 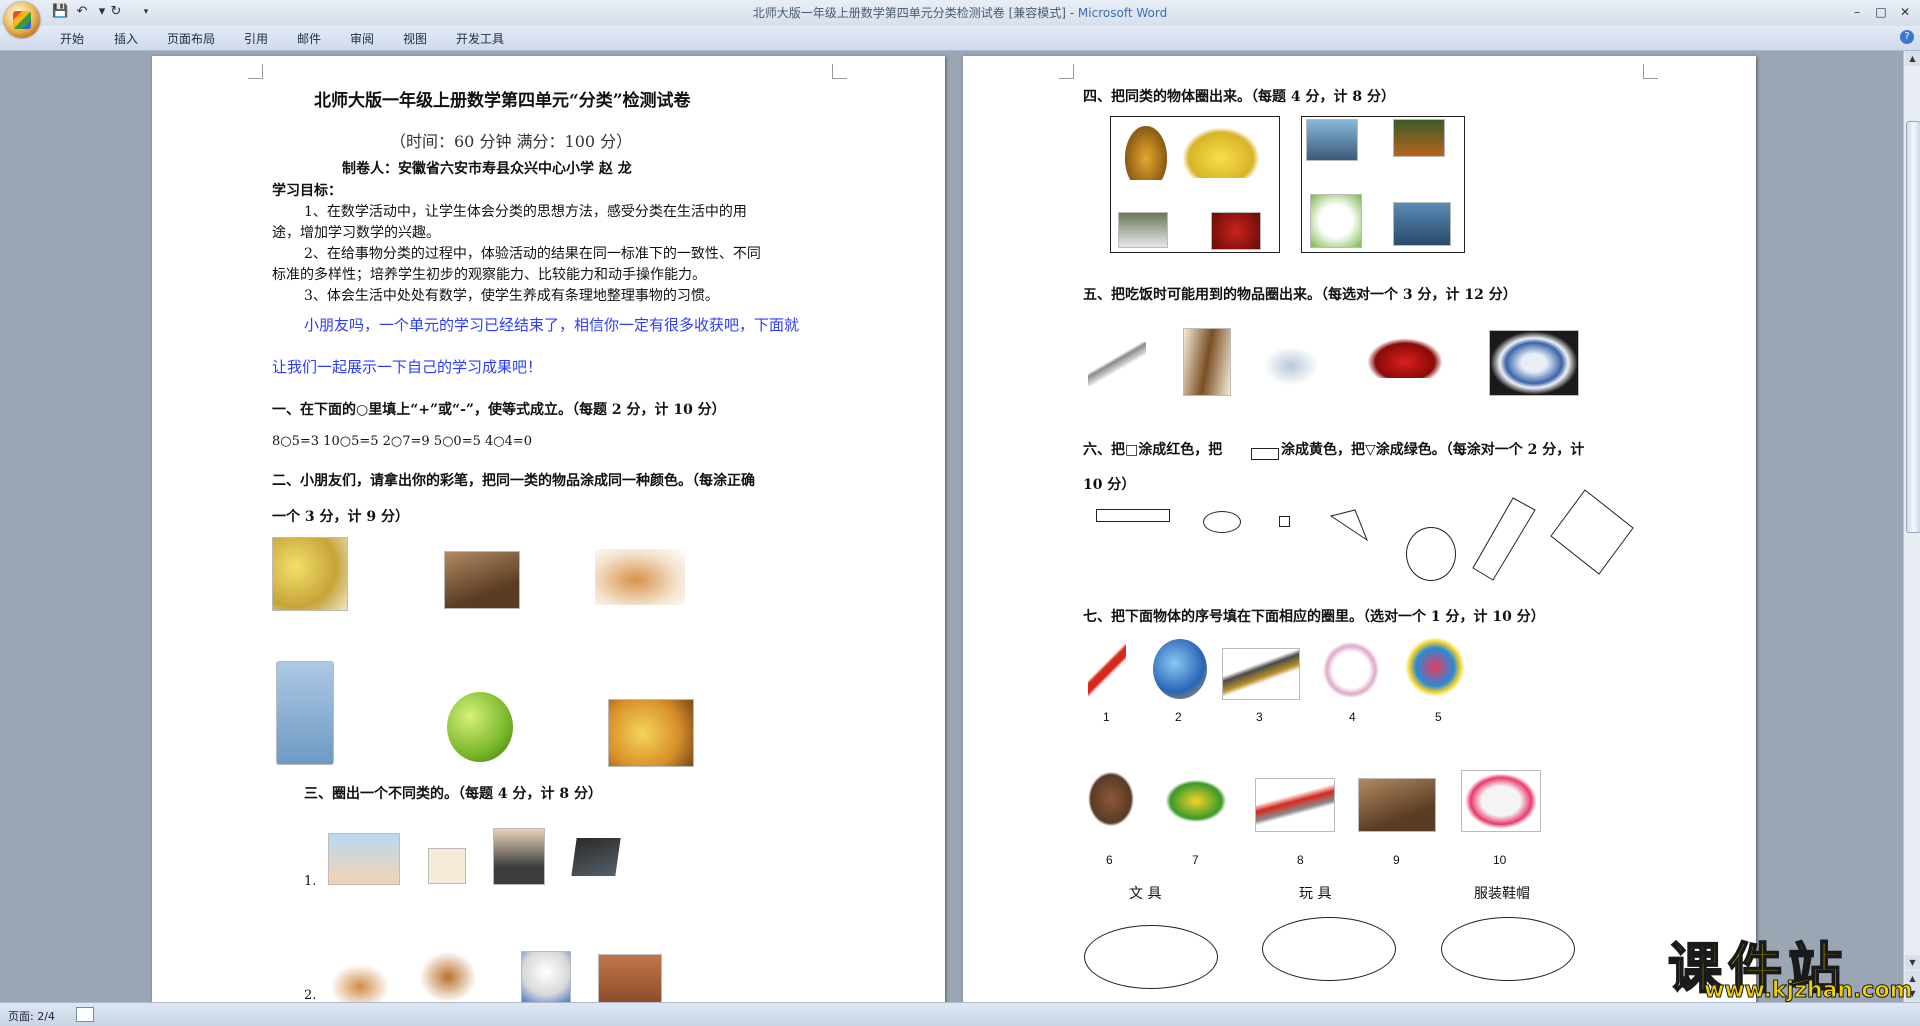 I want to click on answer-circle-toys, so click(x=1329, y=949).